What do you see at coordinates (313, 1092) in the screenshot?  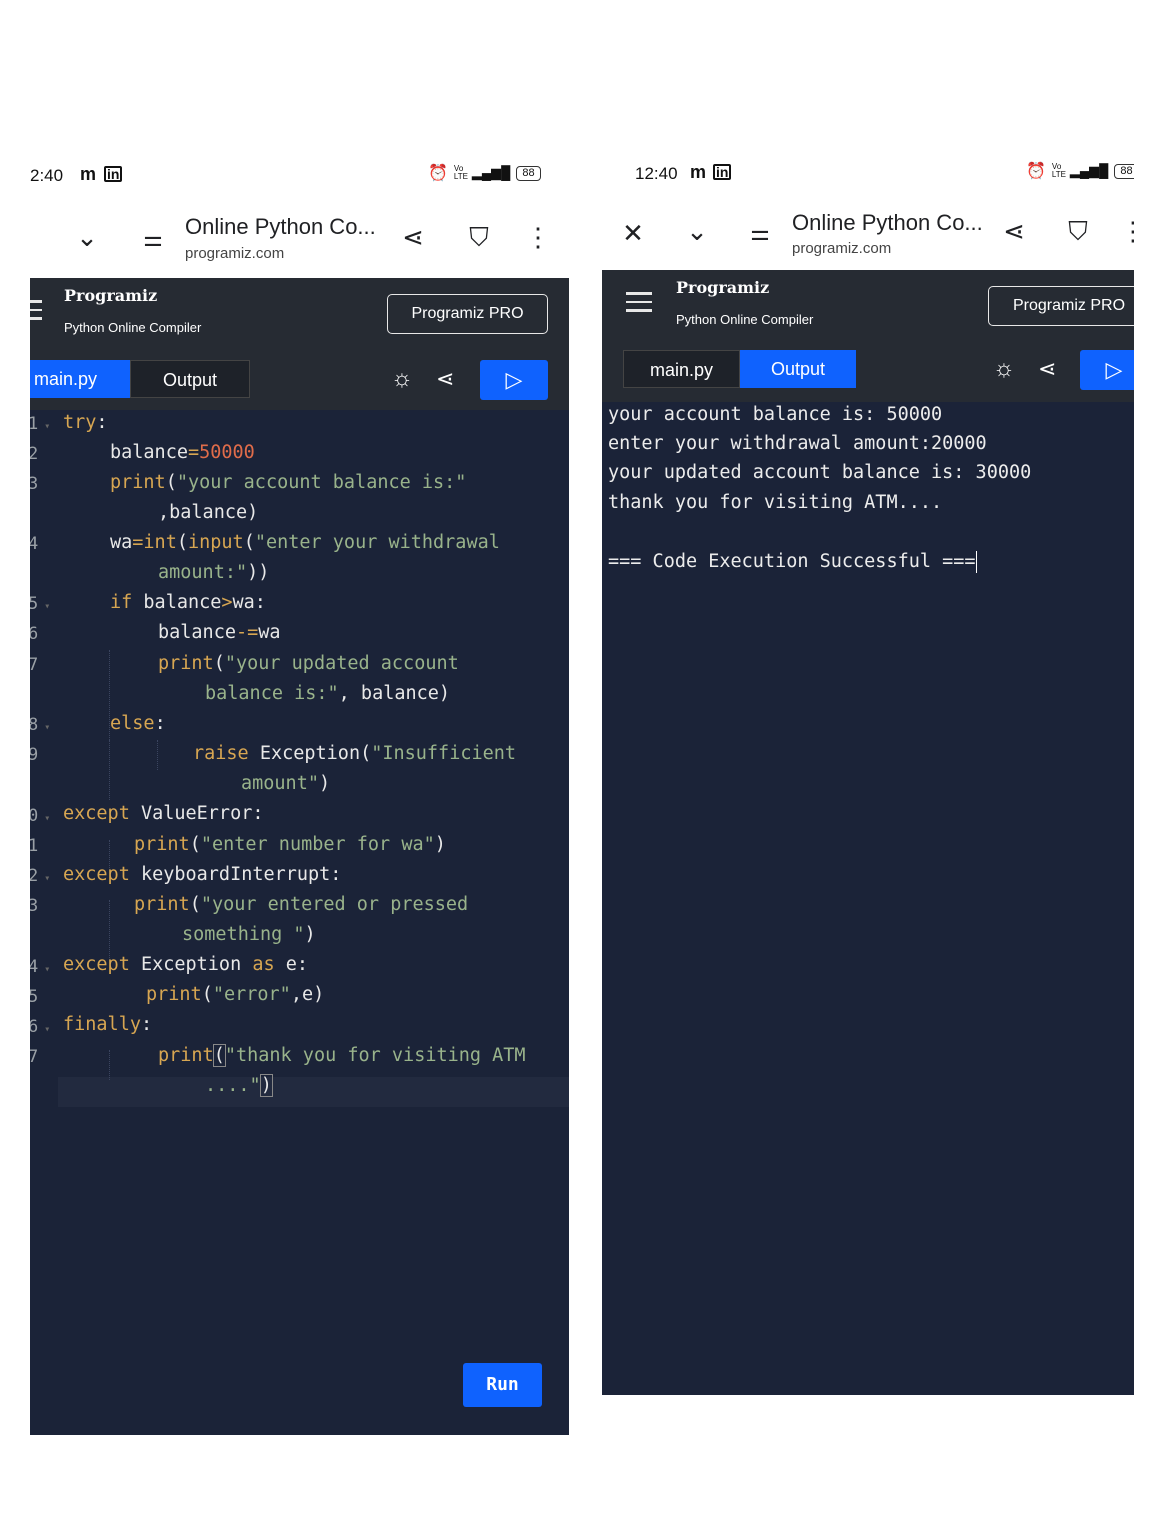 I see `active-line-highlight` at bounding box center [313, 1092].